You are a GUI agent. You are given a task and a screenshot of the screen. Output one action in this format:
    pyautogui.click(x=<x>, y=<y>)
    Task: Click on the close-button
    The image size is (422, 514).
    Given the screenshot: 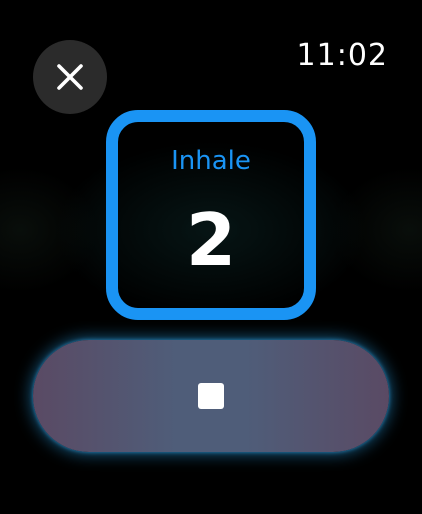 What is the action you would take?
    pyautogui.click(x=70, y=77)
    